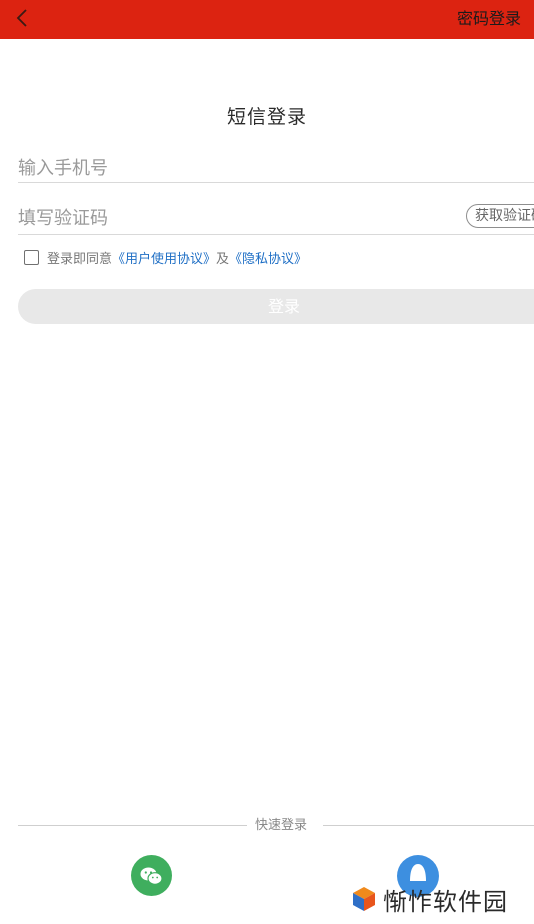 The image size is (534, 924). Describe the element at coordinates (21, 18) in the screenshot. I see `chevron-left-icon` at that location.